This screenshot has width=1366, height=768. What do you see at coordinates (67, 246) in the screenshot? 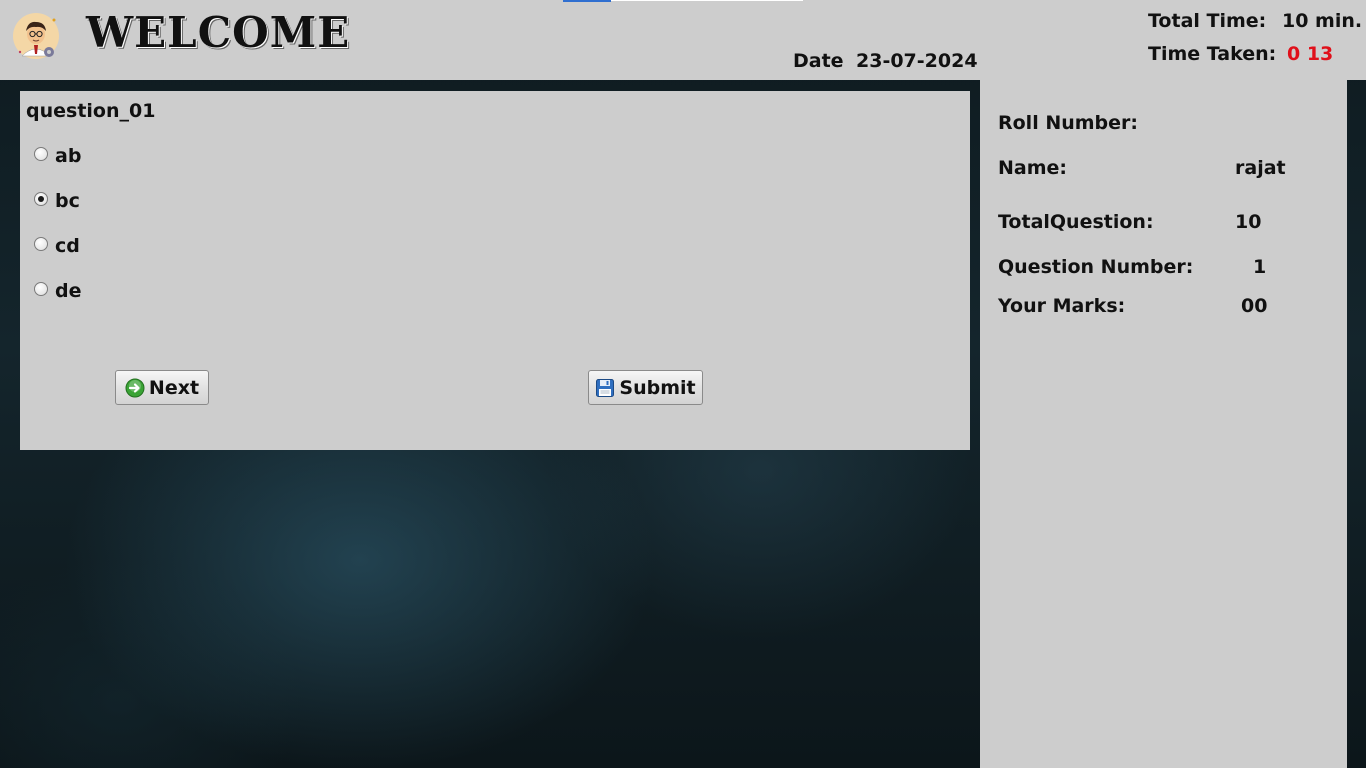
I see `option-label: cd` at bounding box center [67, 246].